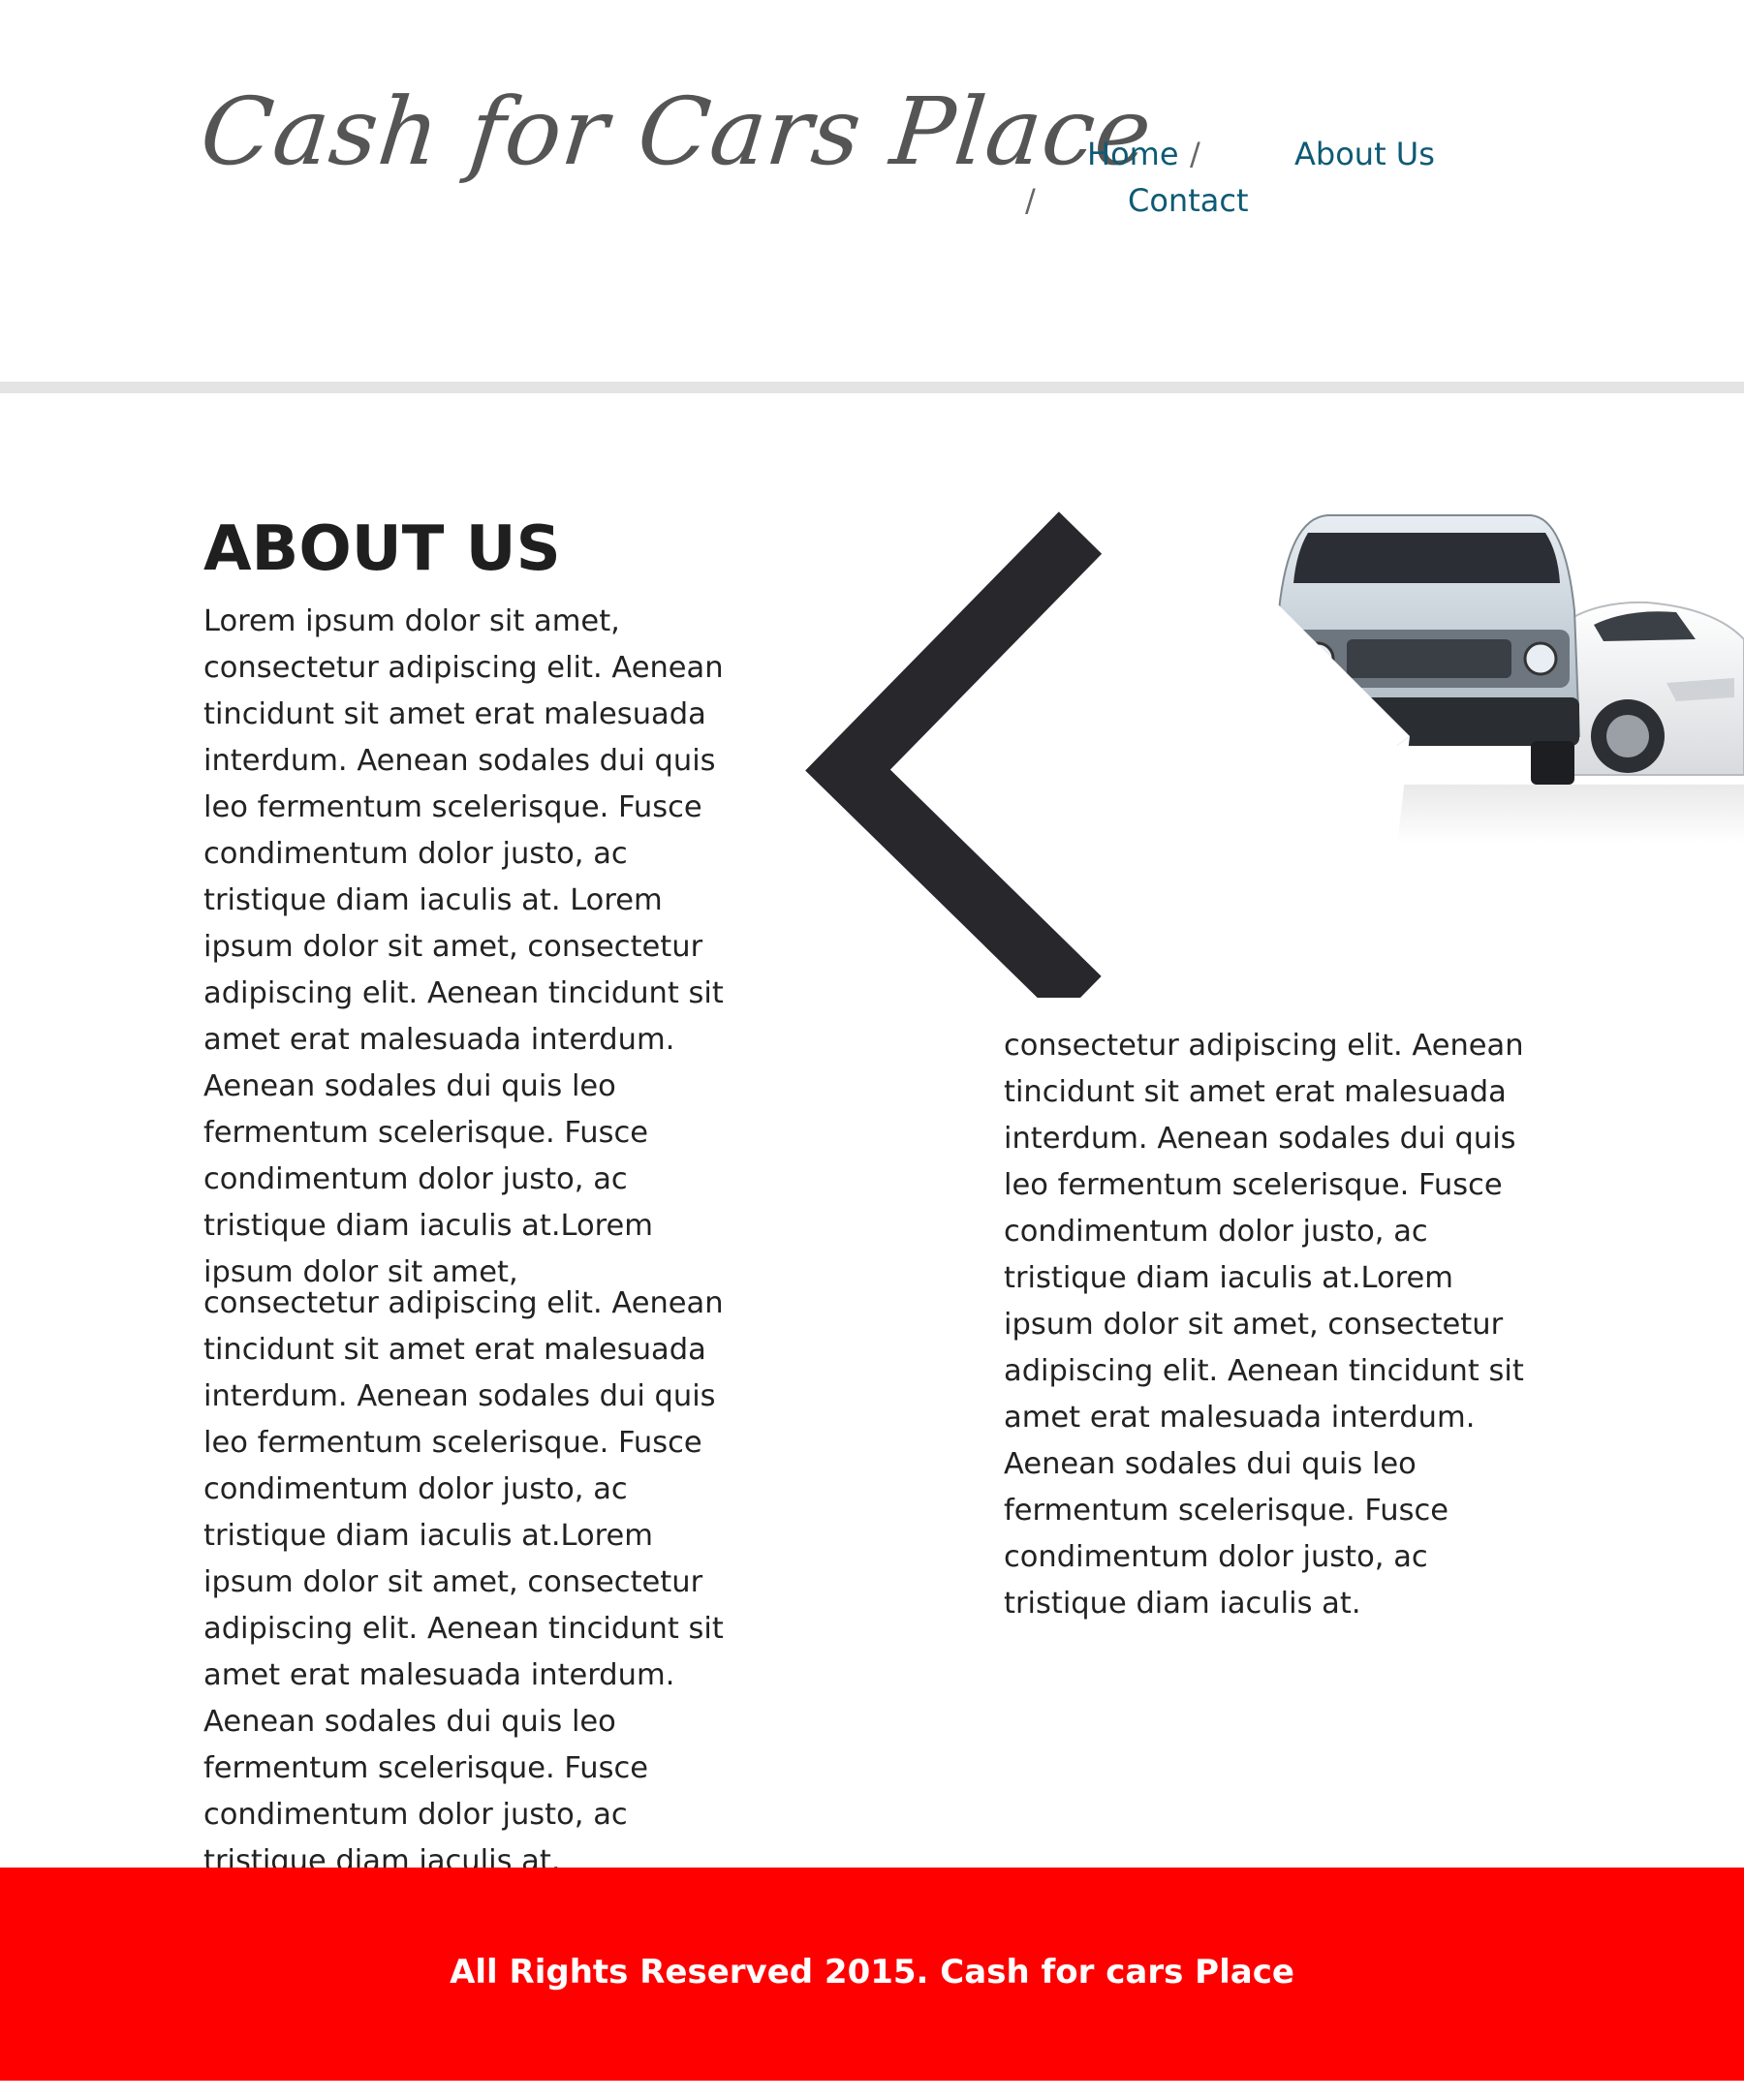  What do you see at coordinates (1133, 154) in the screenshot?
I see `nav-link-home: Home` at bounding box center [1133, 154].